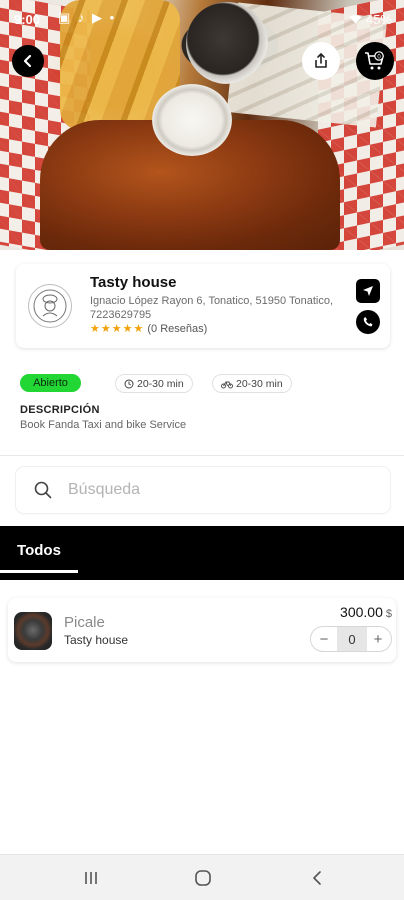 The width and height of the screenshot is (404, 900). I want to click on description-text: Book Fanda Taxi and bike Service, so click(103, 425).